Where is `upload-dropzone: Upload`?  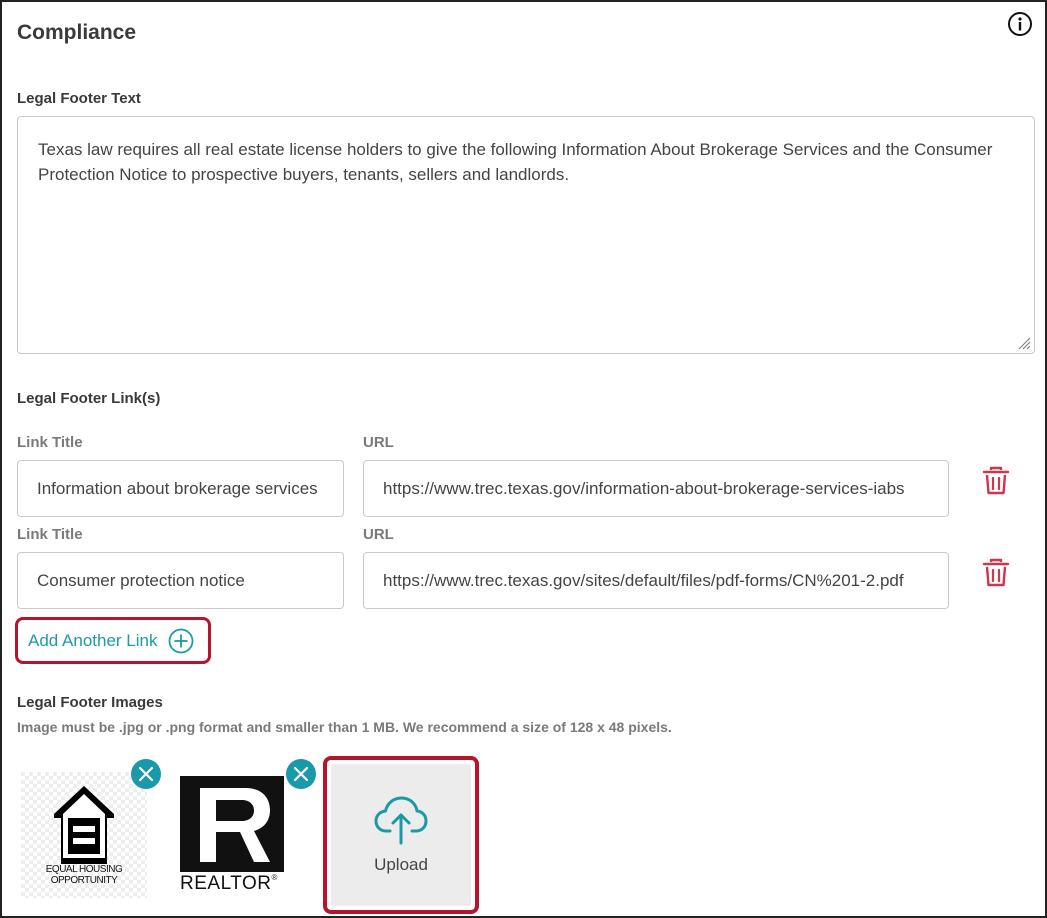
upload-dropzone: Upload is located at coordinates (401, 835).